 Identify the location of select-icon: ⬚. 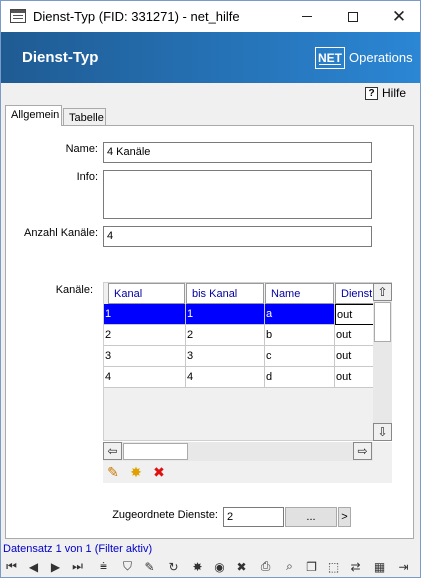
(333, 566).